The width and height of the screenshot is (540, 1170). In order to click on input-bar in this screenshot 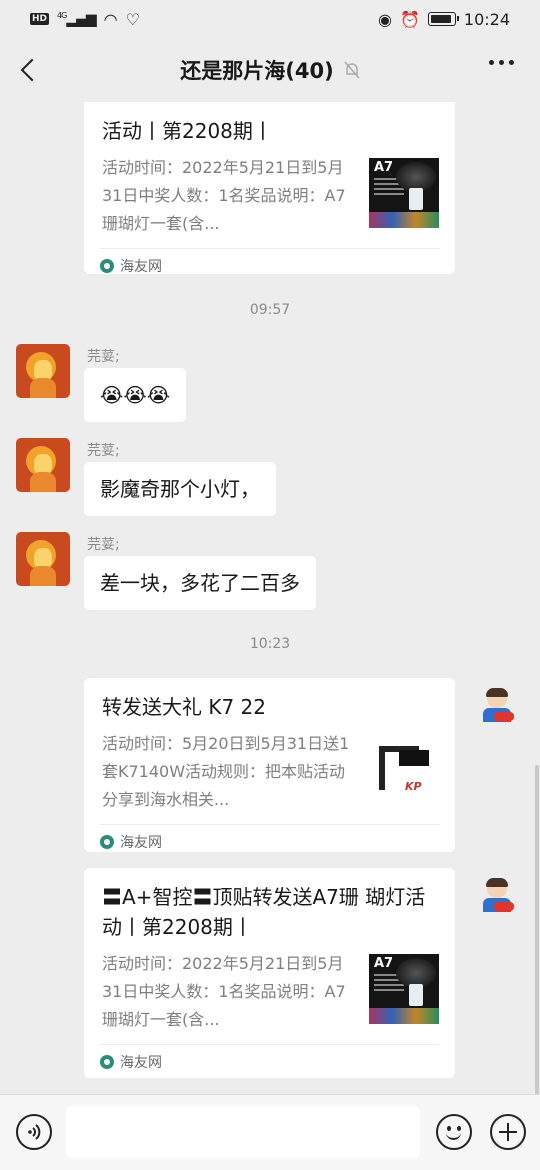, I will do `click(270, 1132)`.